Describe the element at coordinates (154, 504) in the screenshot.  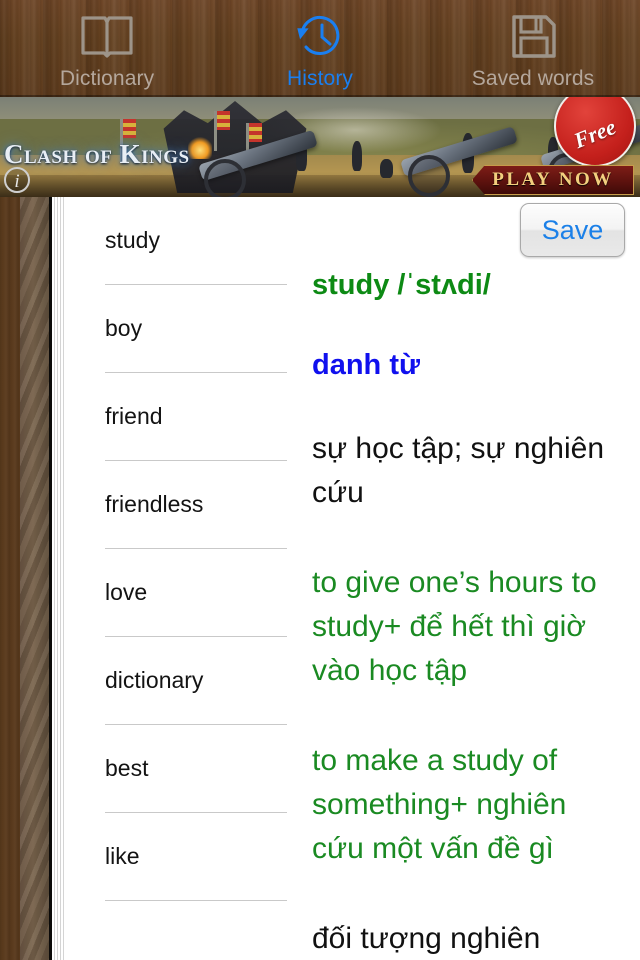
I see `word-label: friendless` at that location.